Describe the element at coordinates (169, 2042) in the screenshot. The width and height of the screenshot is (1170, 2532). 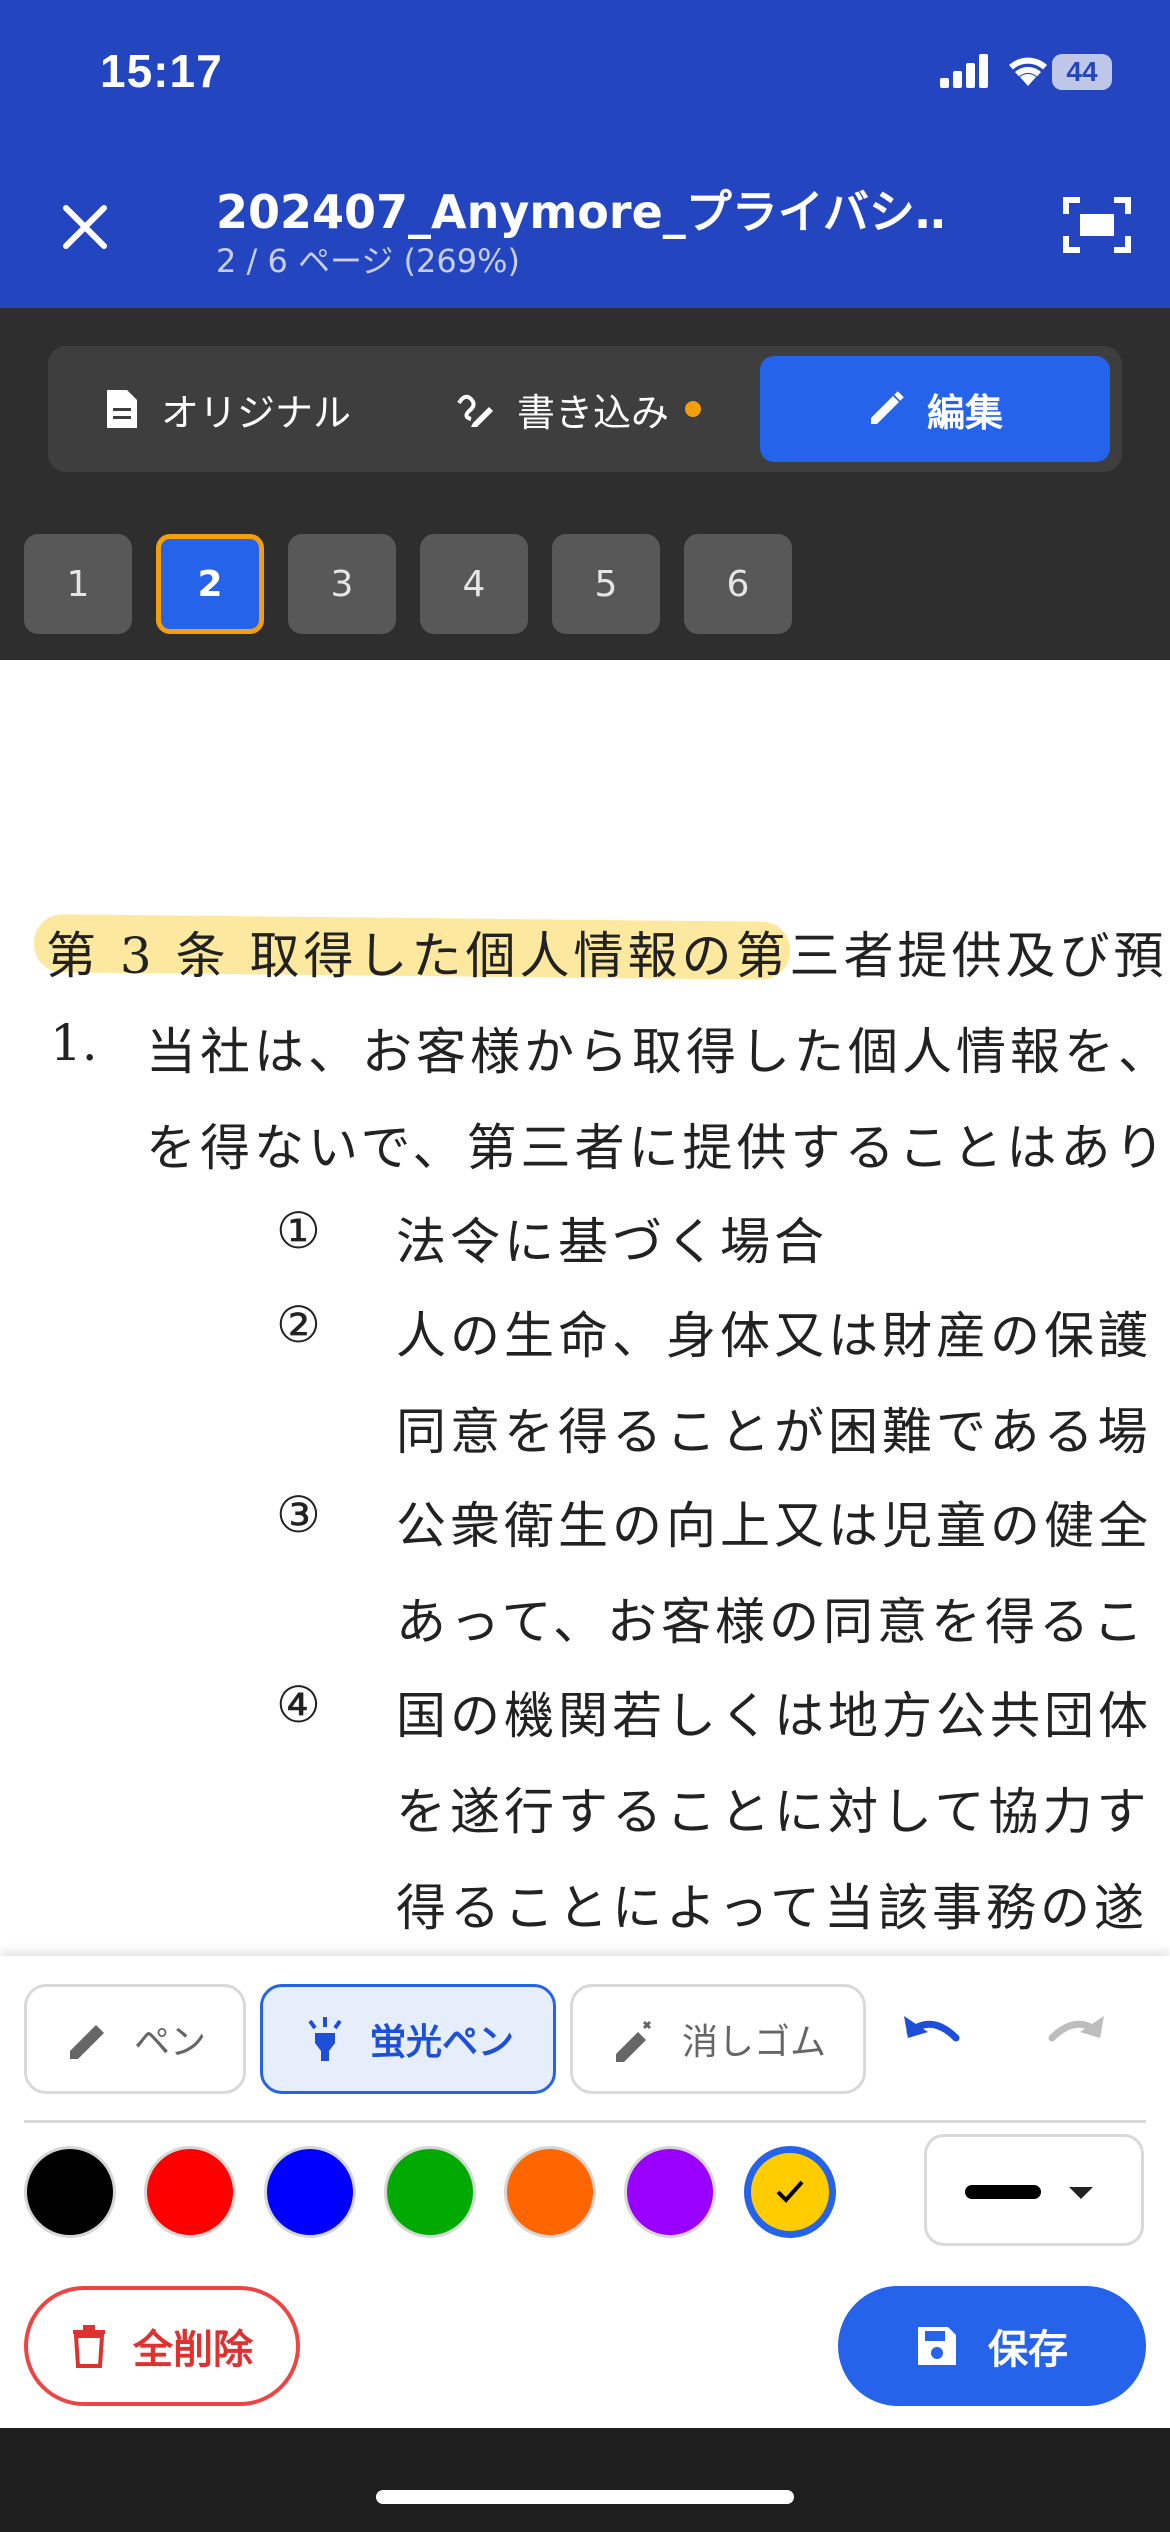
I see `pen-tool-label: ペン` at that location.